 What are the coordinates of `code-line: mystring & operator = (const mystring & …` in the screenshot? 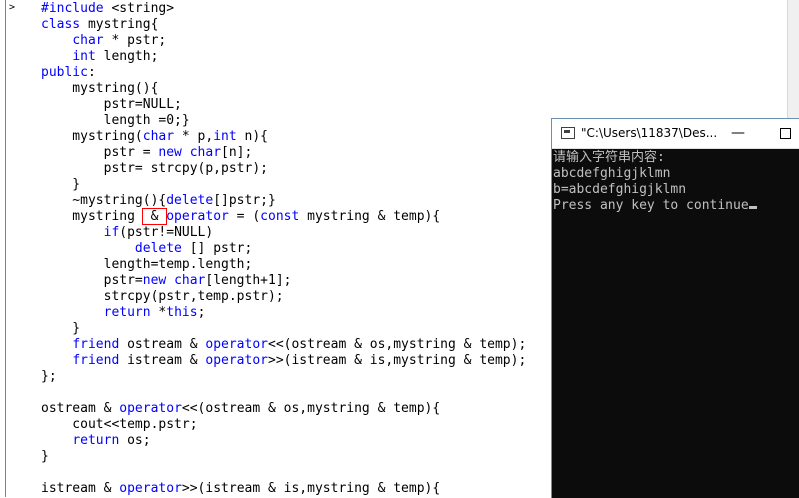 It's located at (283, 216).